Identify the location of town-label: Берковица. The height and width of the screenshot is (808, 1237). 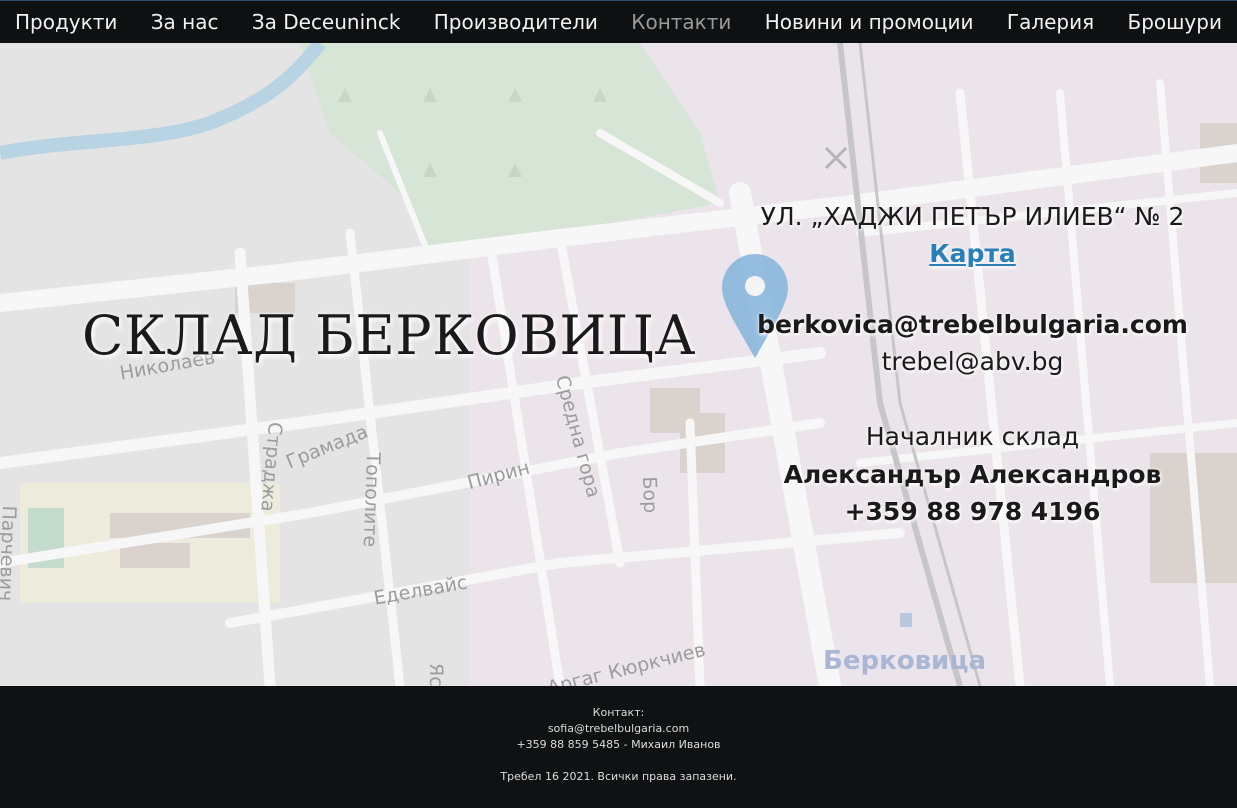
(905, 661).